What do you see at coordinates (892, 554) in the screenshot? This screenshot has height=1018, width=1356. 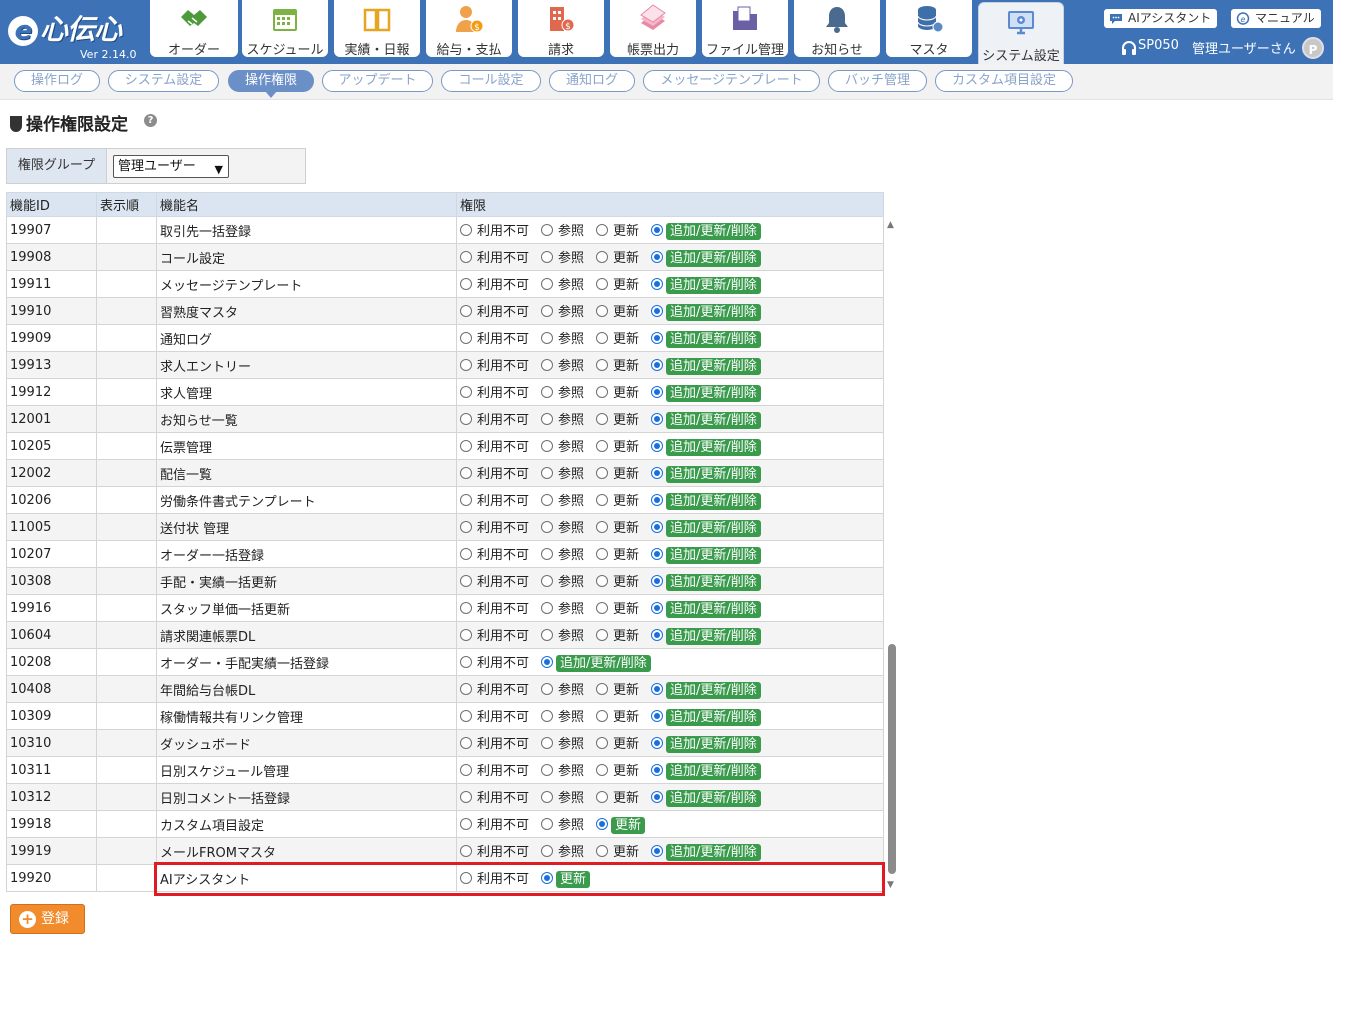 I see `table-scrollbar: ▲ ▼` at bounding box center [892, 554].